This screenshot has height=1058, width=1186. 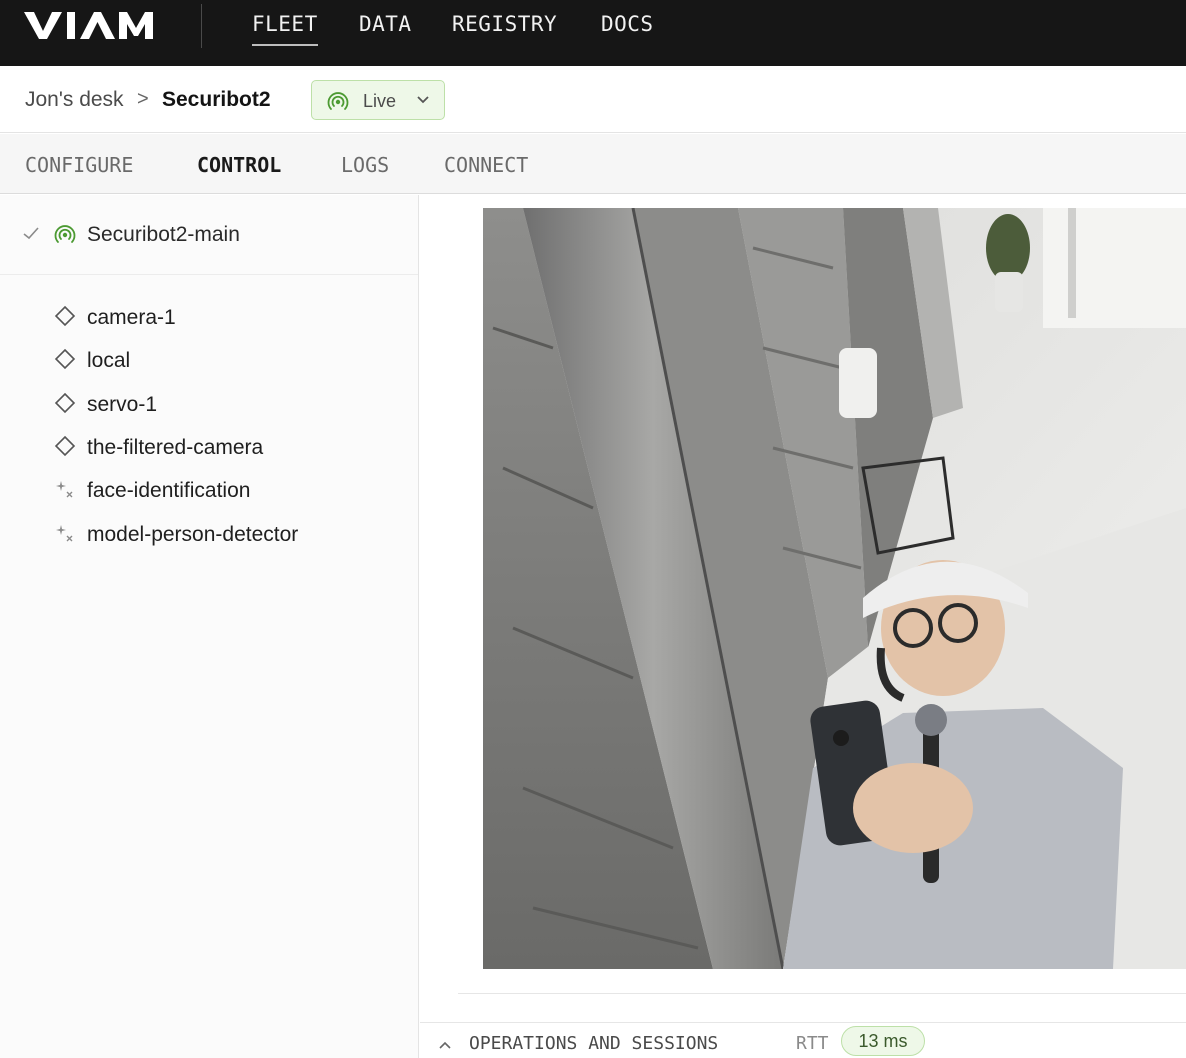 What do you see at coordinates (883, 1041) in the screenshot?
I see `rtt-badge: 13 ms` at bounding box center [883, 1041].